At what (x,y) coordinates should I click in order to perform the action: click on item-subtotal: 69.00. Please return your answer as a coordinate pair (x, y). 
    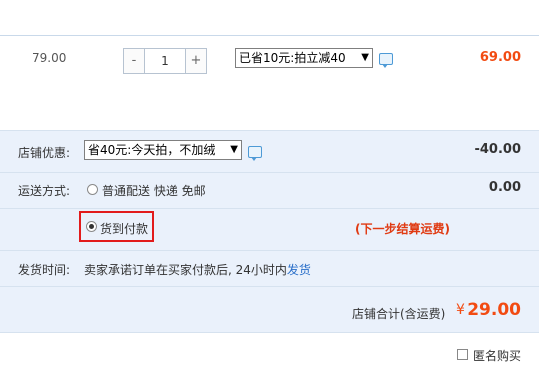
    Looking at the image, I should click on (500, 57).